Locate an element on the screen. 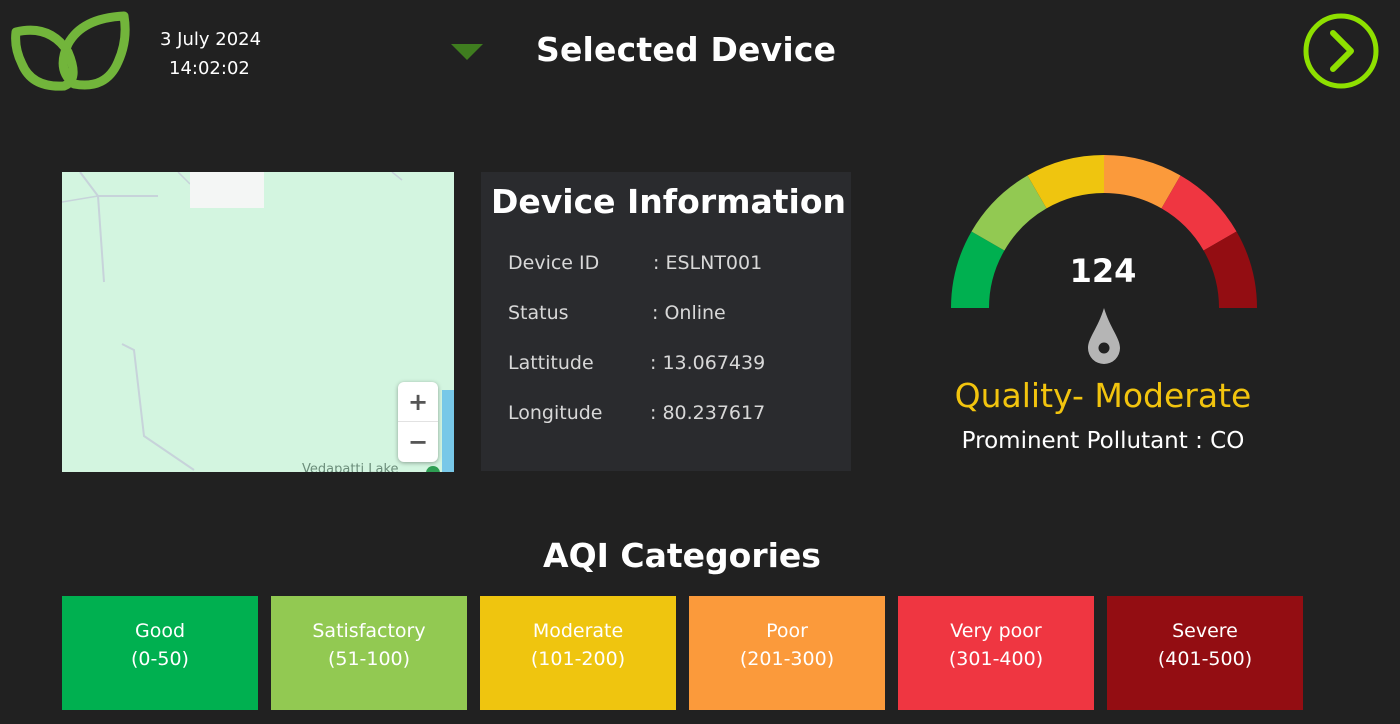 The image size is (1400, 724). device-map: Vedapatti Lake + − is located at coordinates (258, 322).